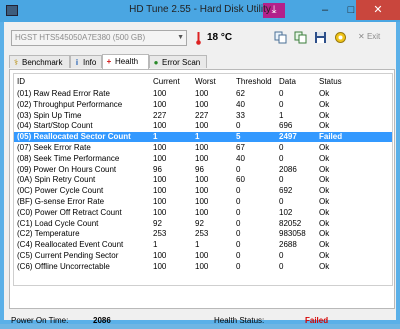  I want to click on cell-id: (02) Throughput Performance, so click(70, 104).